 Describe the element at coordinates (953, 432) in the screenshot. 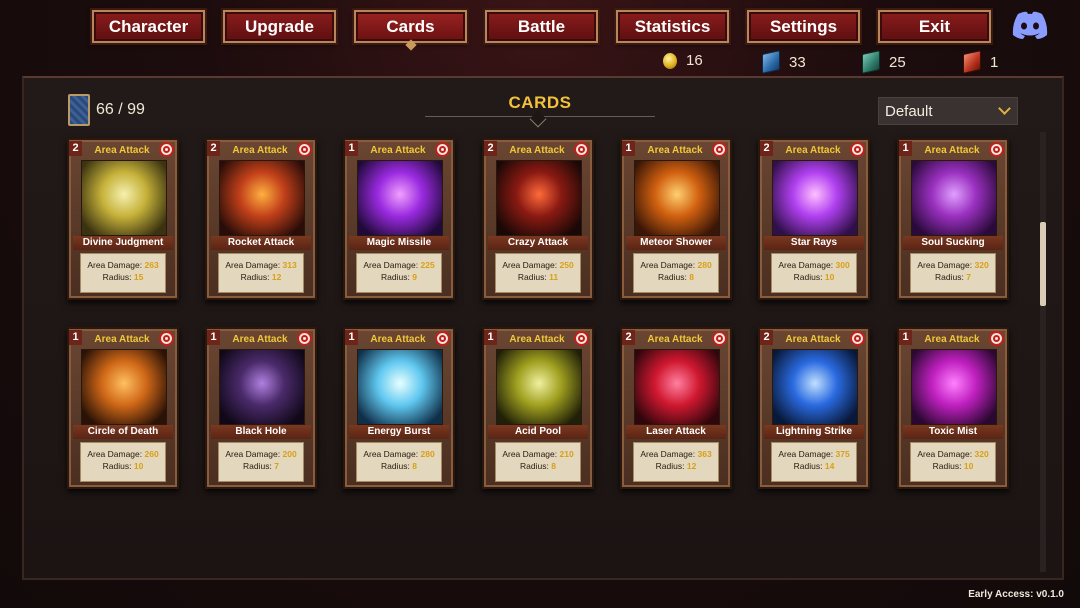

I see `card-name: Toxic Mist` at that location.